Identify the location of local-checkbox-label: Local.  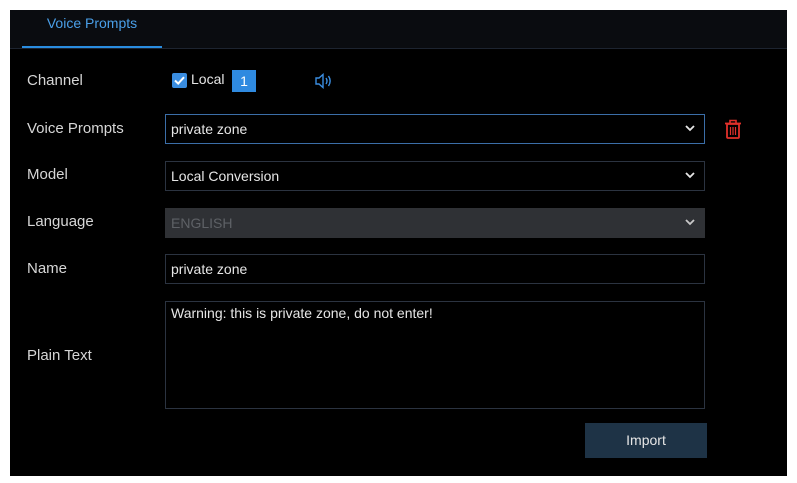
(208, 79).